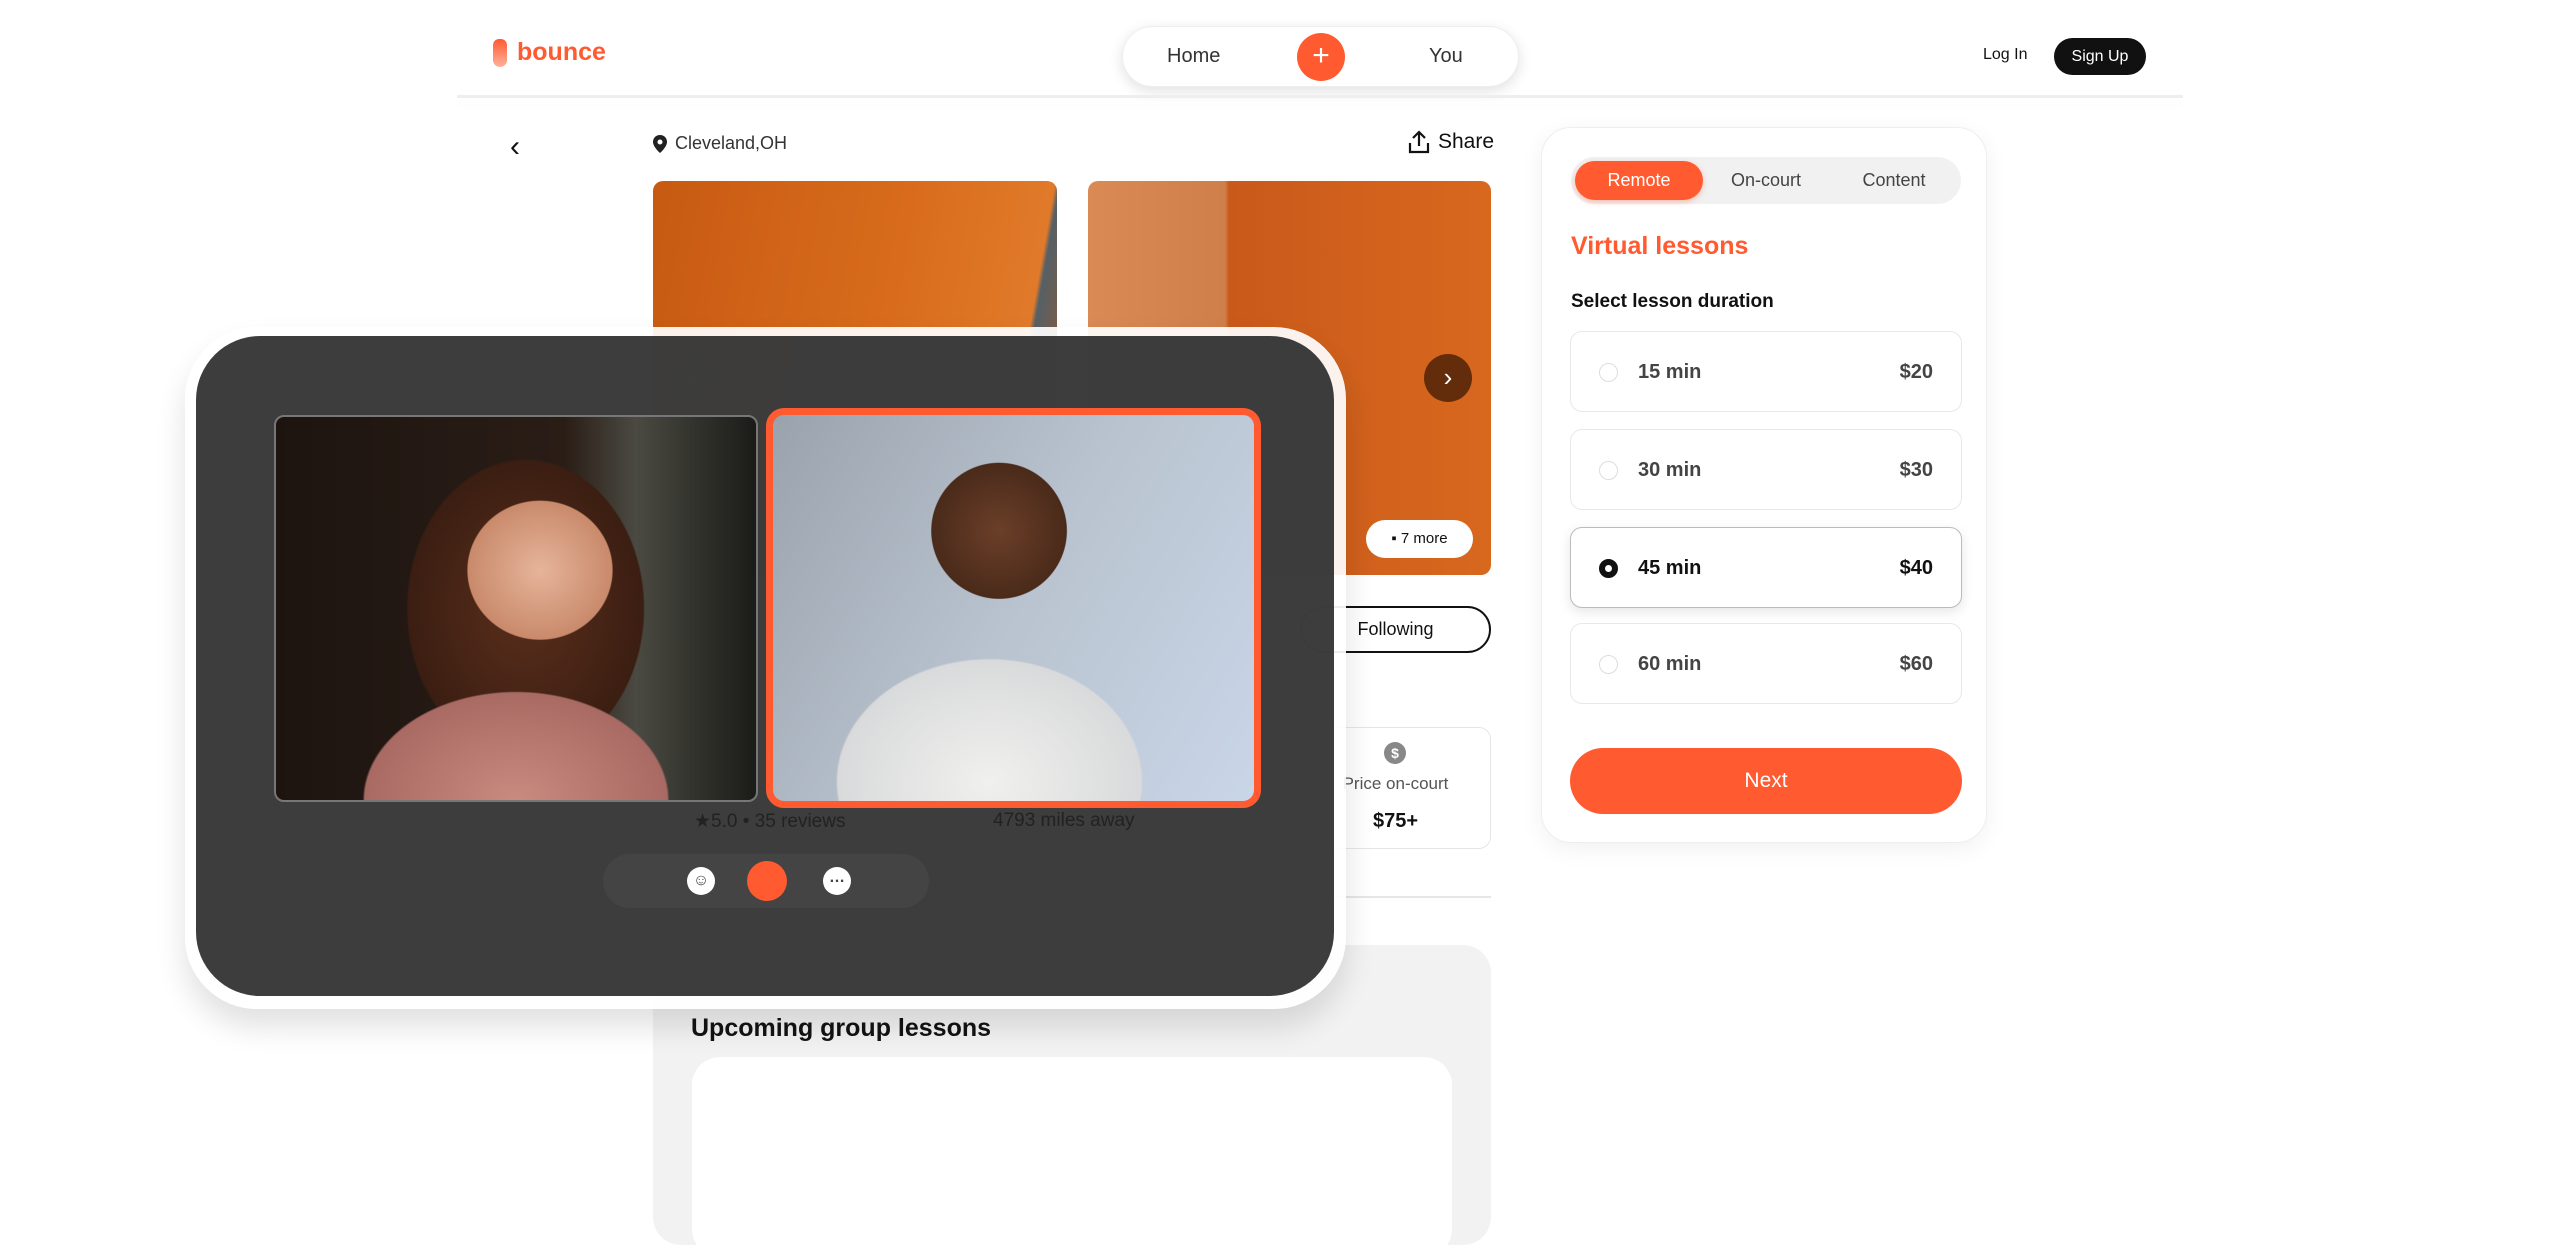  I want to click on duration-heading: Select lesson duration, so click(1672, 301).